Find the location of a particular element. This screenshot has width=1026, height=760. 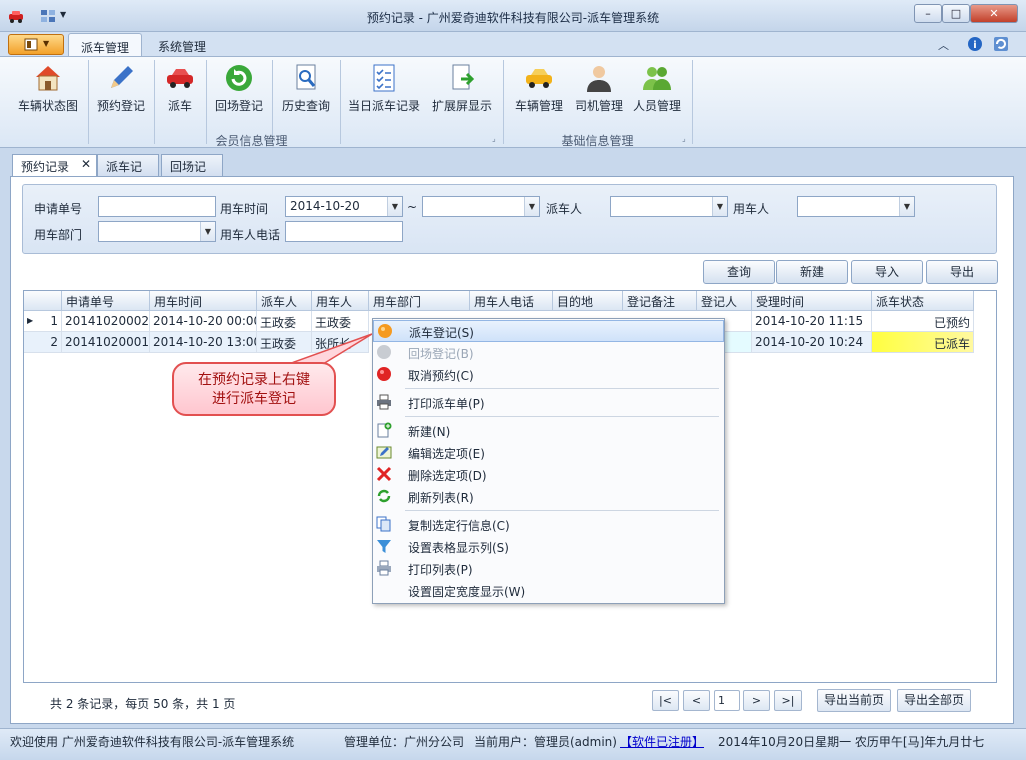

refresh-icon is located at coordinates (384, 496).